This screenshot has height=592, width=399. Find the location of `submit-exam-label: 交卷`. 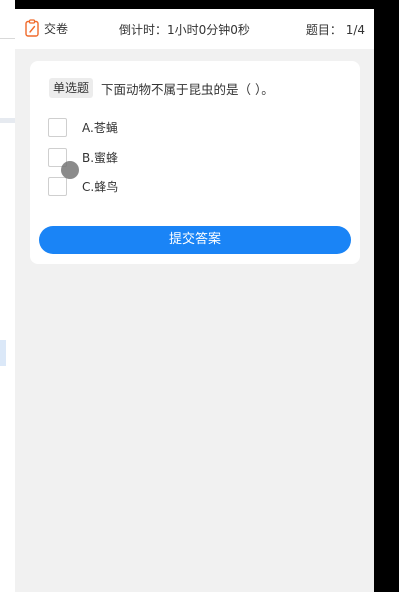

submit-exam-label: 交卷 is located at coordinates (56, 28).